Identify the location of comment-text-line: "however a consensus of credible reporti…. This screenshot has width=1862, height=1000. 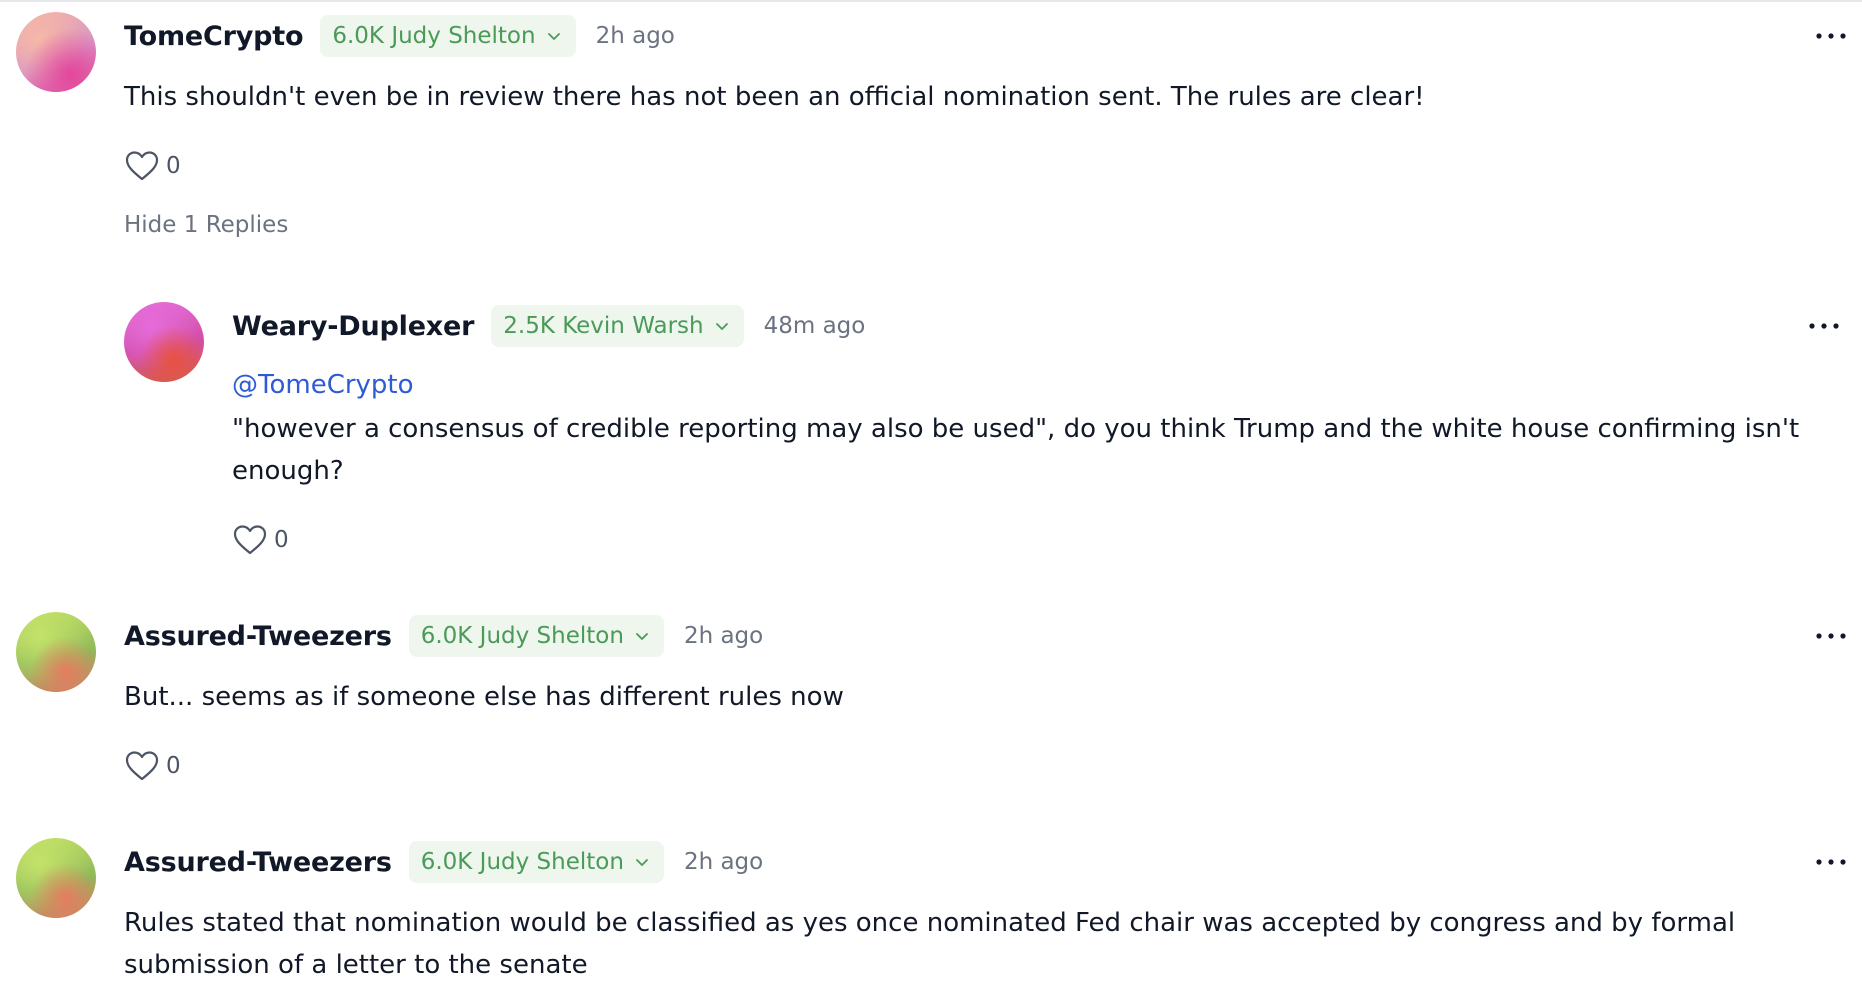
(1016, 429).